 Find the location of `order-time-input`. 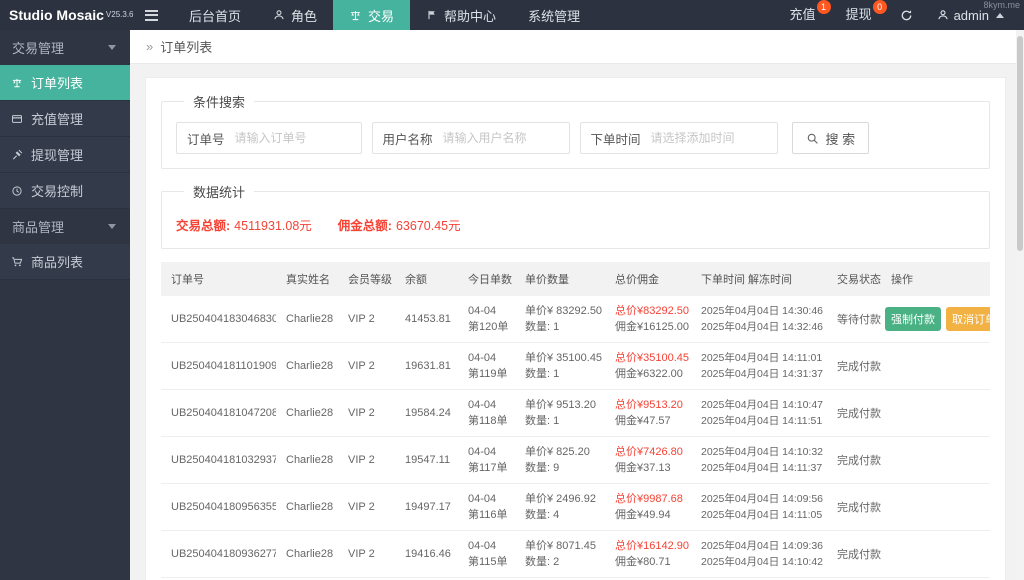

order-time-input is located at coordinates (713, 138).